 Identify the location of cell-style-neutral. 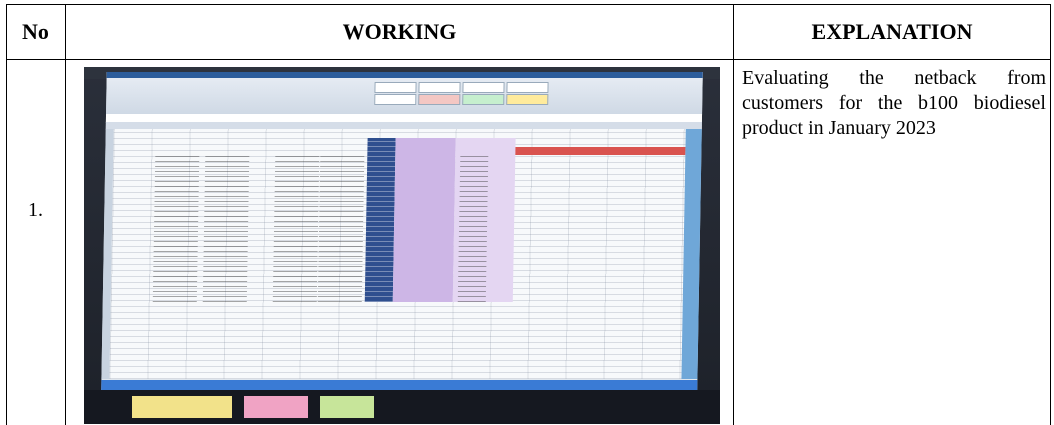
(527, 99).